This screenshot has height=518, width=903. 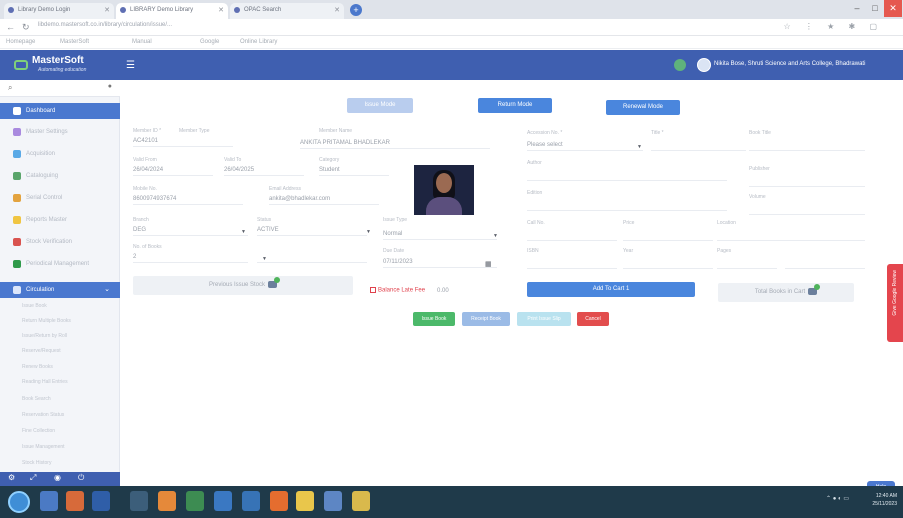 What do you see at coordinates (26, 27) in the screenshot?
I see `reload-icon: ↻` at bounding box center [26, 27].